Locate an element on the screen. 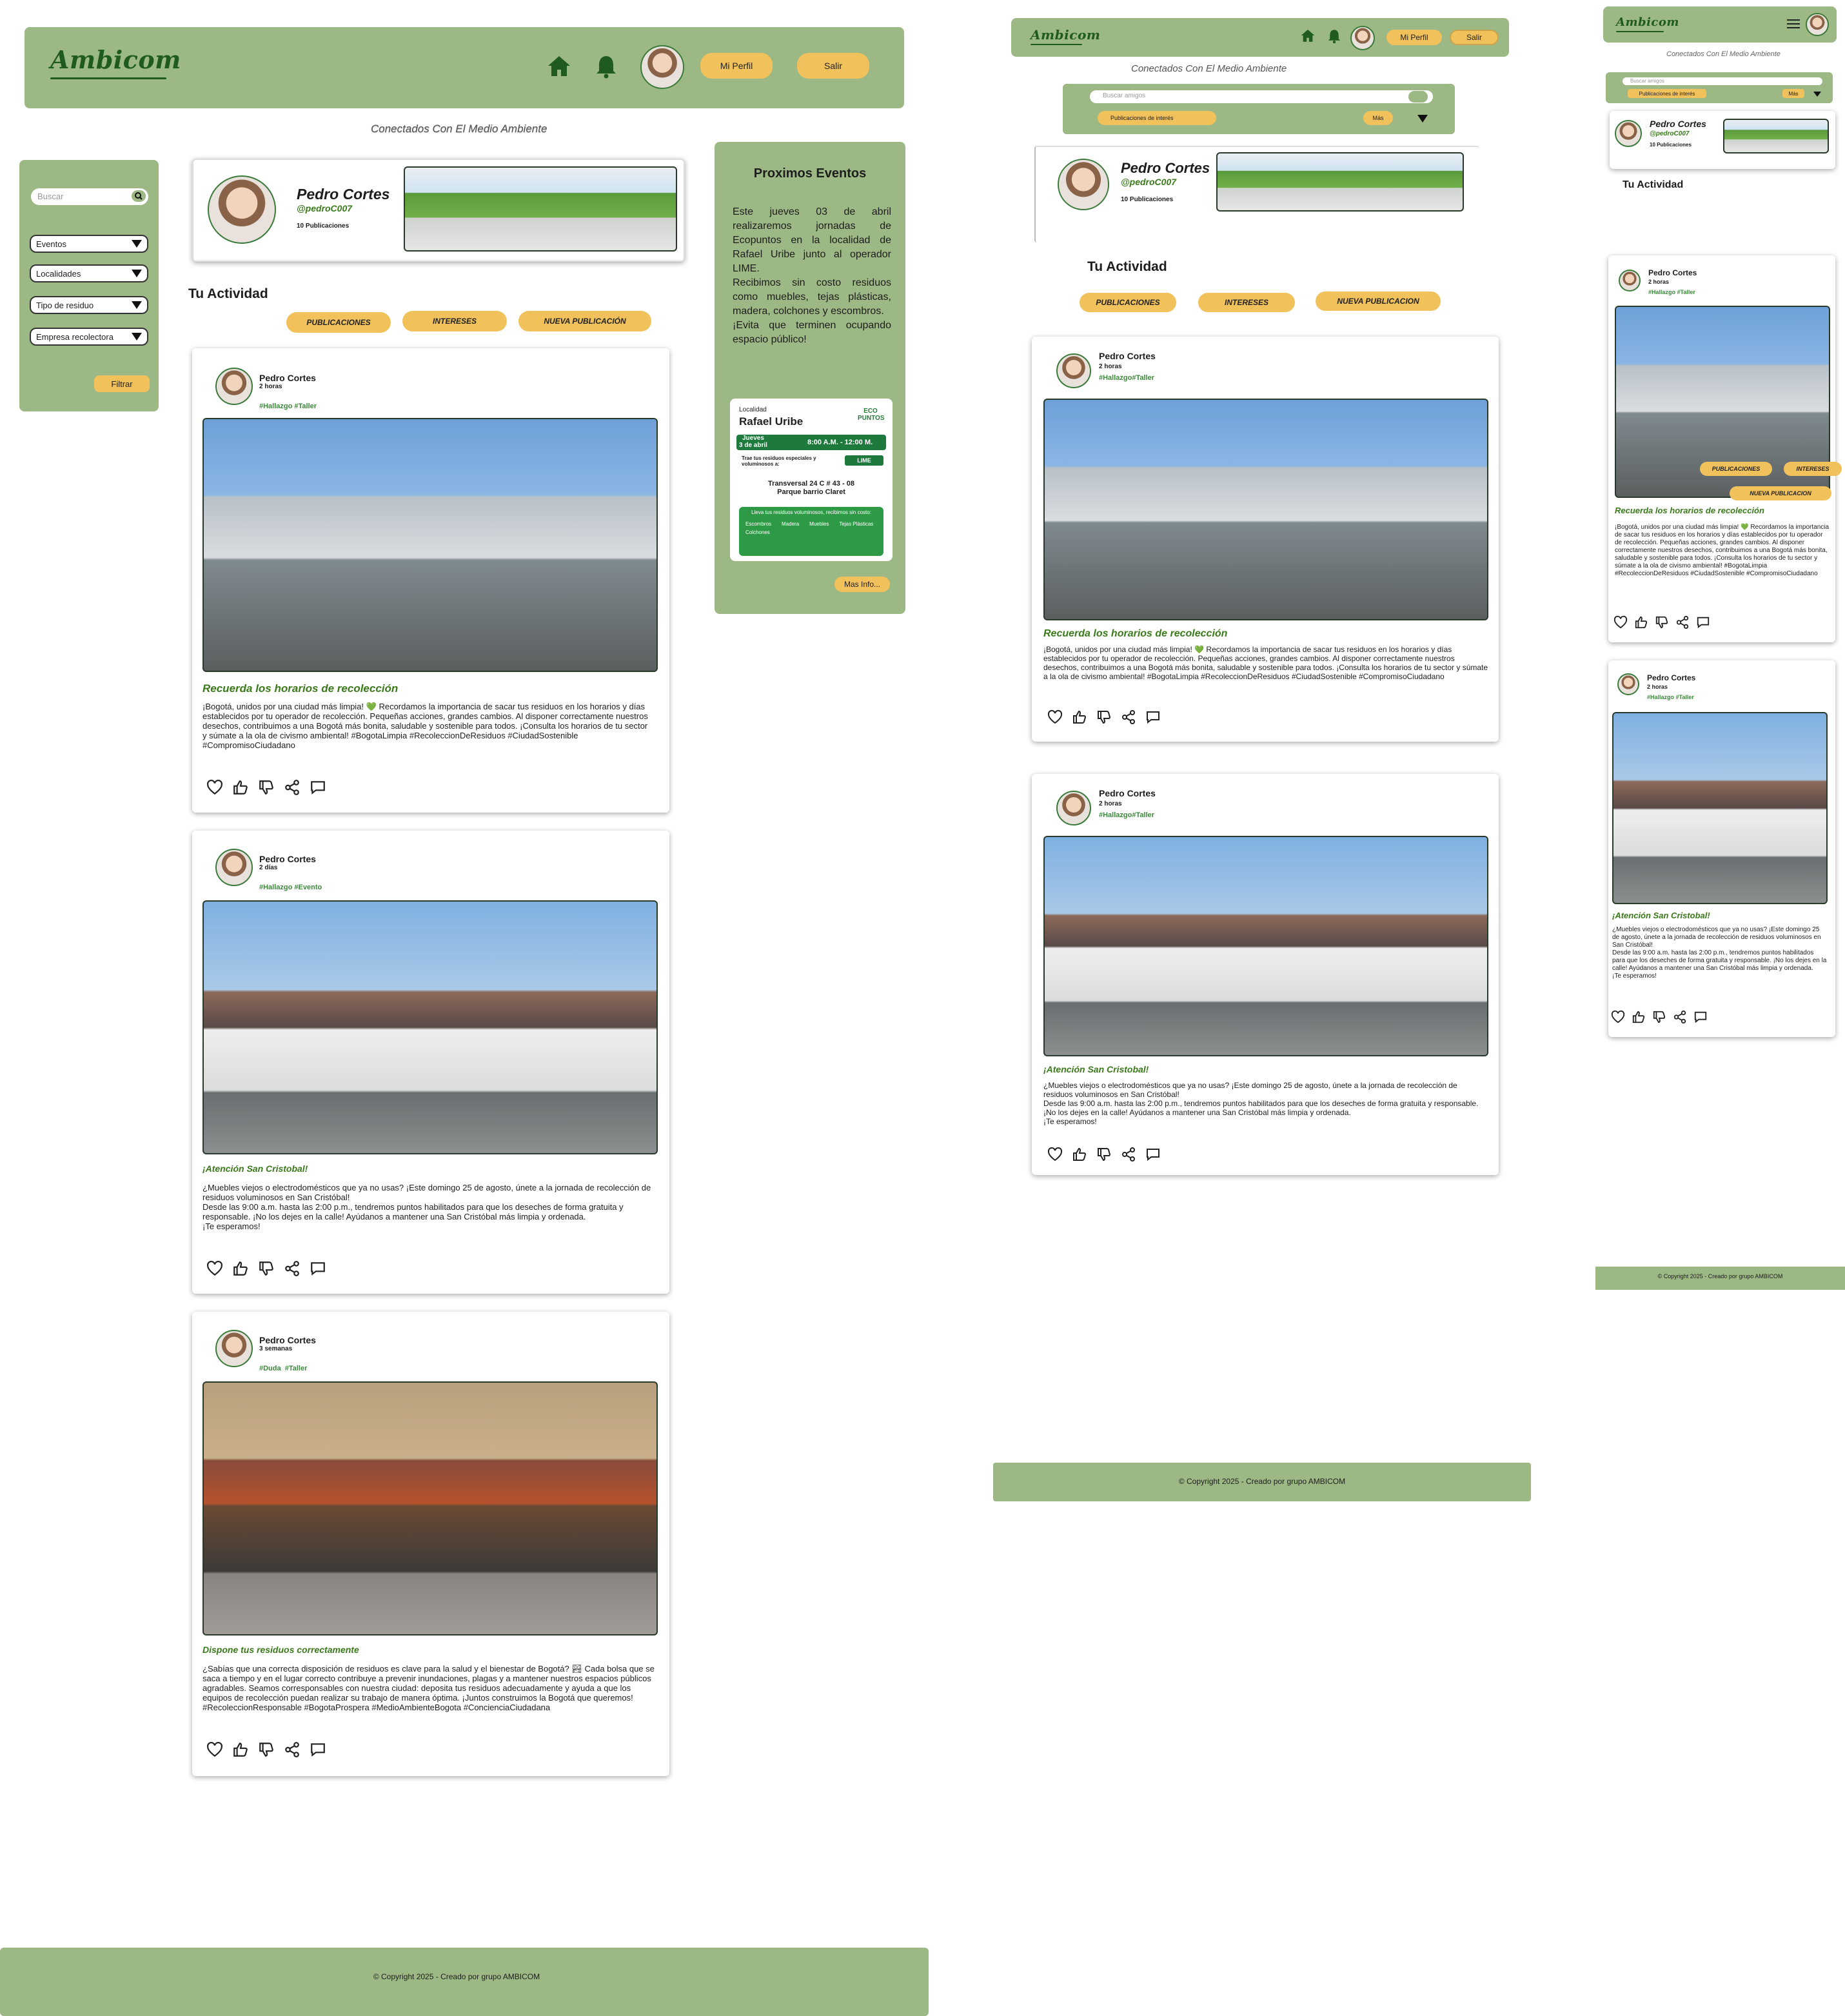  mobile-profile-avatar is located at coordinates (1628, 133).